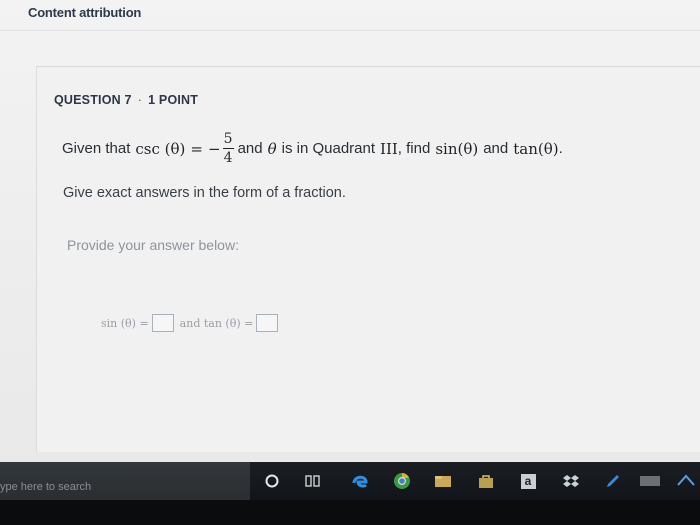 The image size is (700, 525). I want to click on given-text: Given that, so click(96, 148).